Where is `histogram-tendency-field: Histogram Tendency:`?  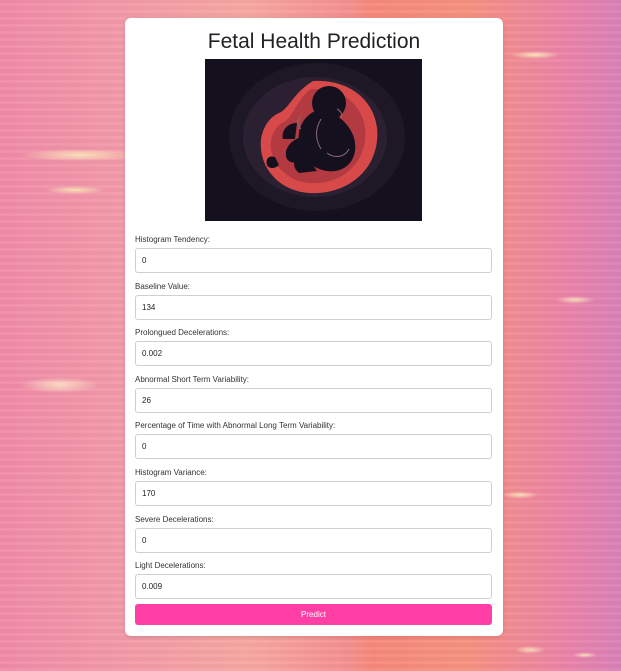
histogram-tendency-field: Histogram Tendency: is located at coordinates (313, 257).